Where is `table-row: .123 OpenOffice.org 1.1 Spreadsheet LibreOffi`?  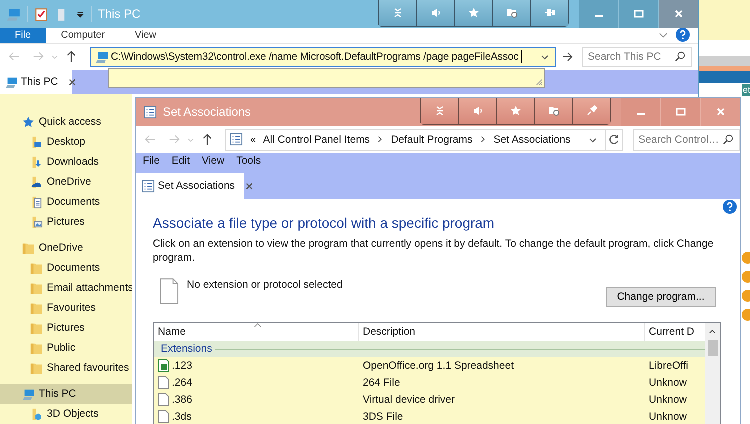 table-row: .123 OpenOffice.org 1.1 Spreadsheet LibreOffi is located at coordinates (429, 365).